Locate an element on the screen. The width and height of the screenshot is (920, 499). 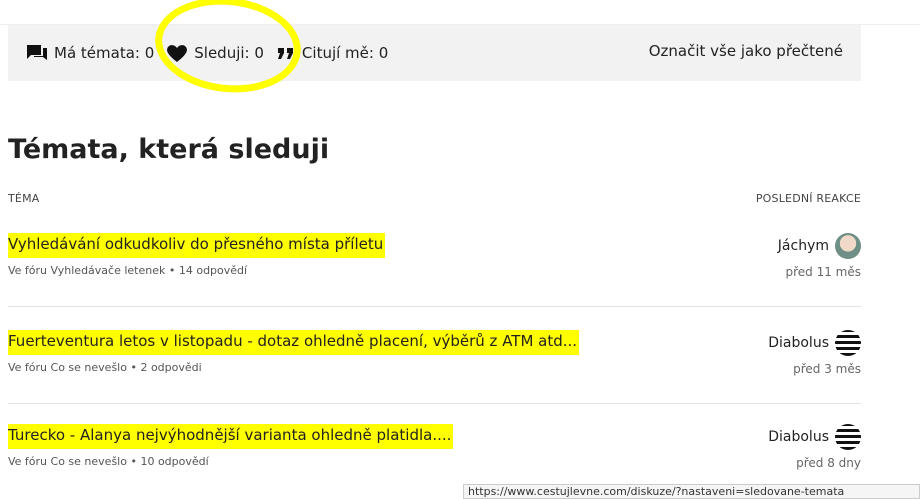
chat-icon is located at coordinates (37, 52).